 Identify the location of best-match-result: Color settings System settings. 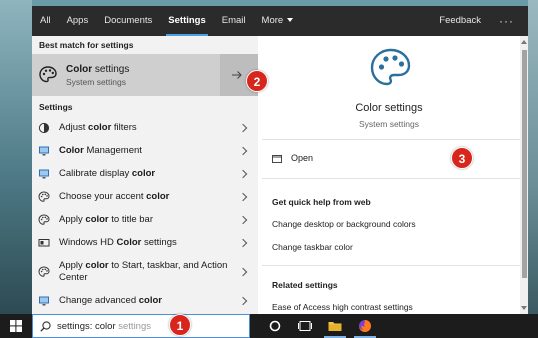
(145, 75).